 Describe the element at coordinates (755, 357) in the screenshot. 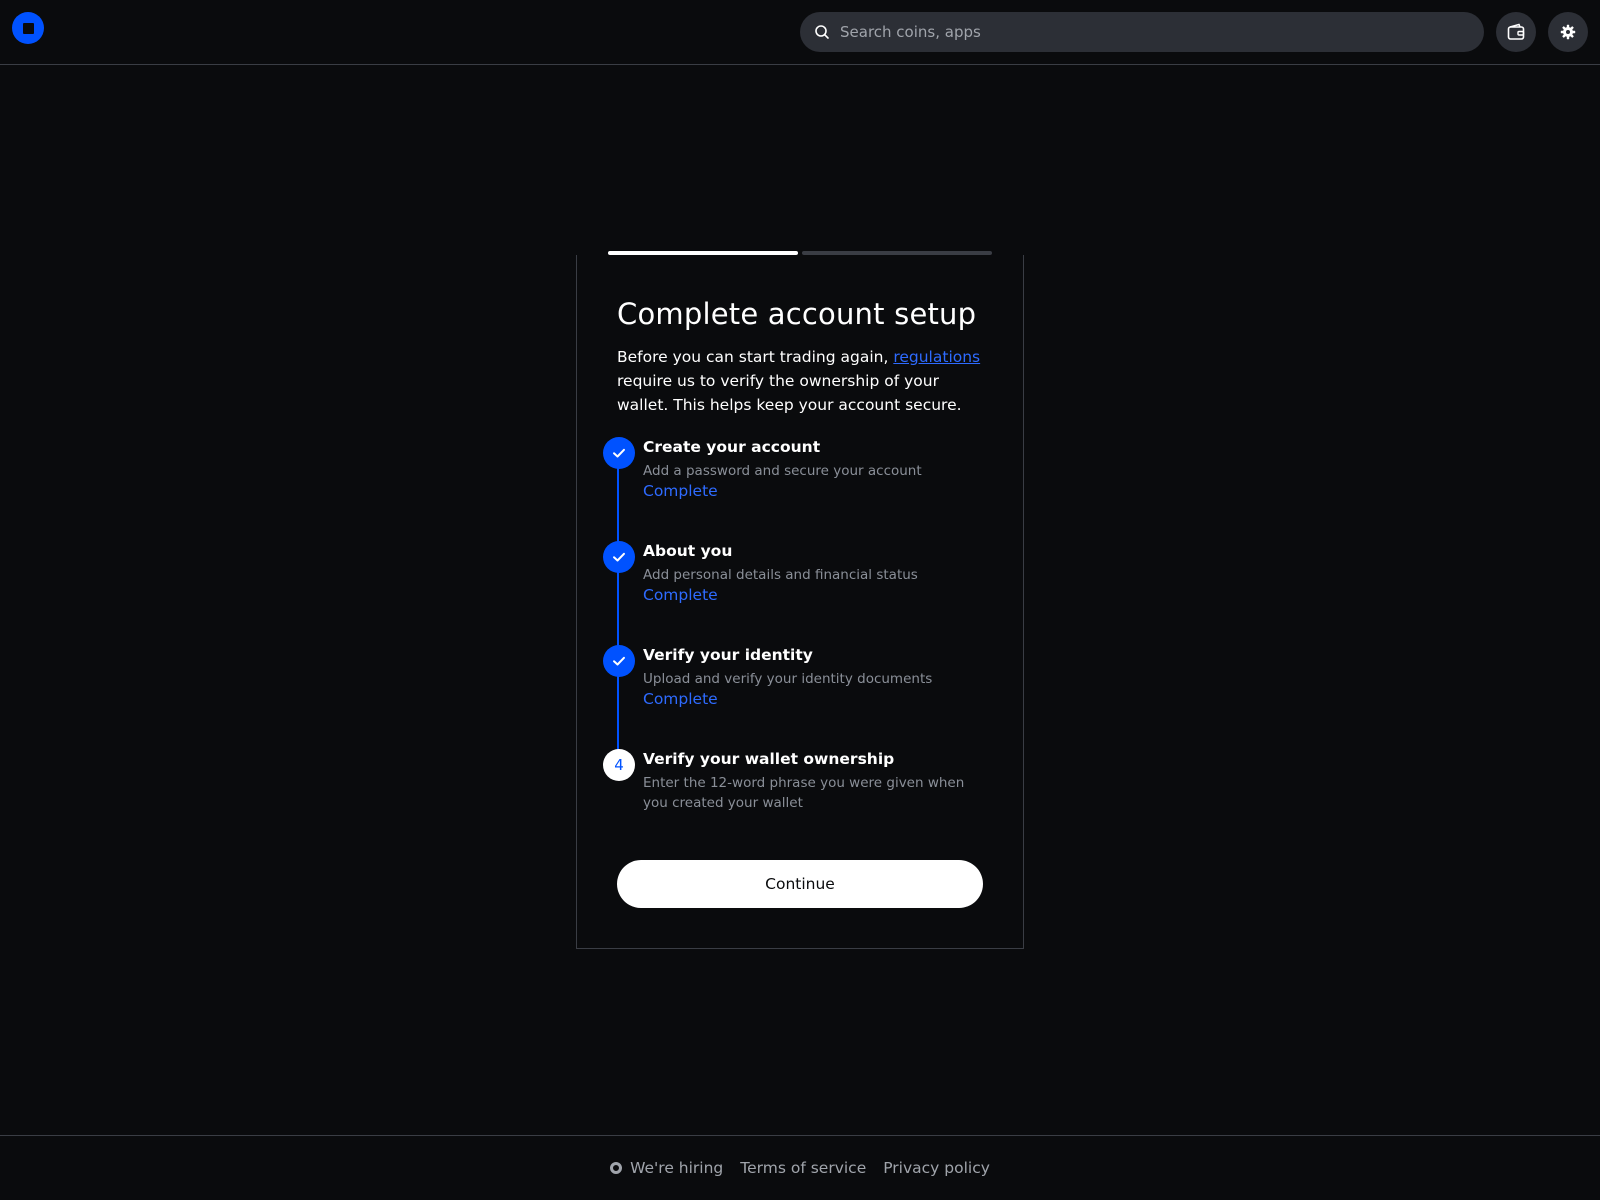

I see `intro-text-start: Before you can start trading again,` at that location.